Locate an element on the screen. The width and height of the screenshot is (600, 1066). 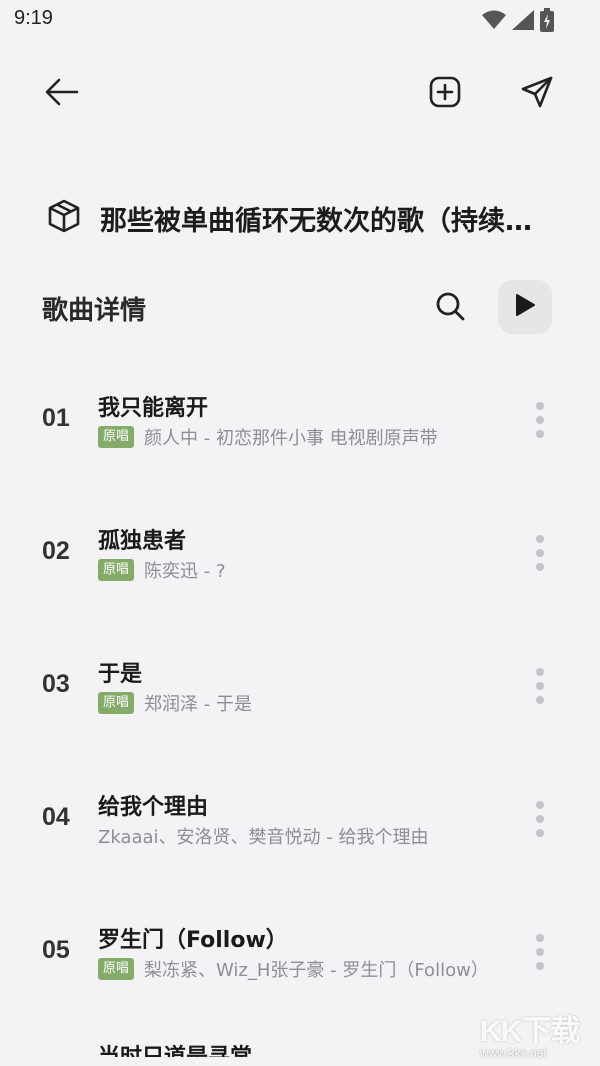
song-artist: 梨冻紧、Wiz_H张子豪 - 罗生门（Follow） is located at coordinates (316, 970).